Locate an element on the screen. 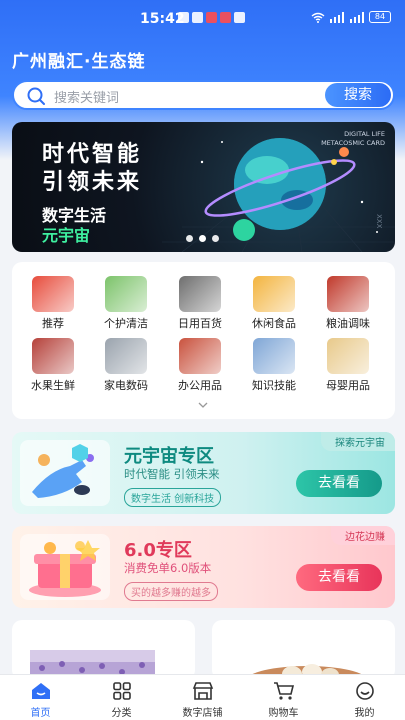 This screenshot has width=405, height=720. category-label: 推荐 is located at coordinates (53, 323).